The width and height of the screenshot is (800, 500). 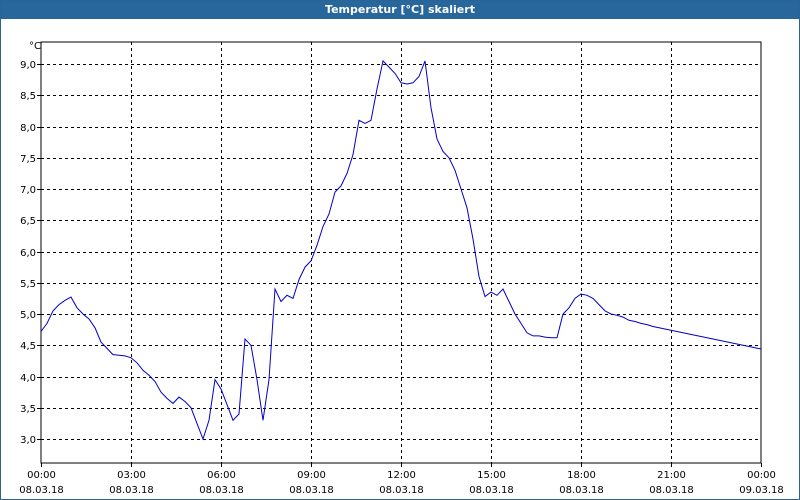 What do you see at coordinates (28, 128) in the screenshot?
I see `y-tick-label: 8,0` at bounding box center [28, 128].